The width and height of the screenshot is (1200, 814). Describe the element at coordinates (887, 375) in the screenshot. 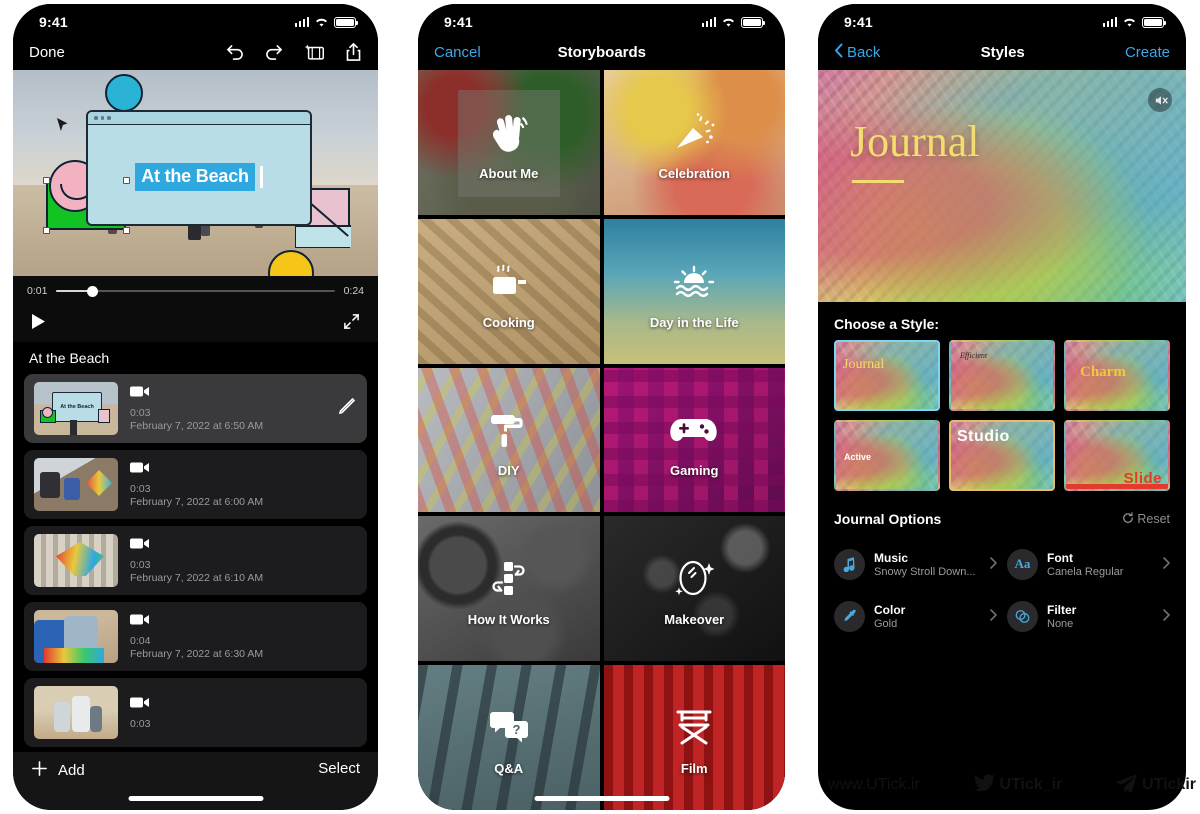

I see `style-card-journal: Journal` at that location.